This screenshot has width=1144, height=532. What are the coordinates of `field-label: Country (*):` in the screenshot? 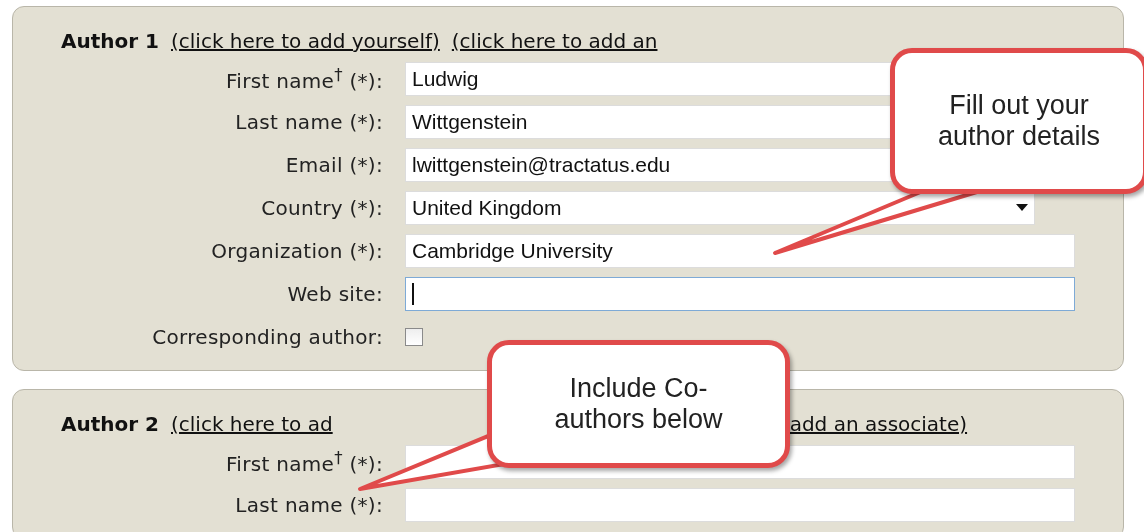 It's located at (321, 207).